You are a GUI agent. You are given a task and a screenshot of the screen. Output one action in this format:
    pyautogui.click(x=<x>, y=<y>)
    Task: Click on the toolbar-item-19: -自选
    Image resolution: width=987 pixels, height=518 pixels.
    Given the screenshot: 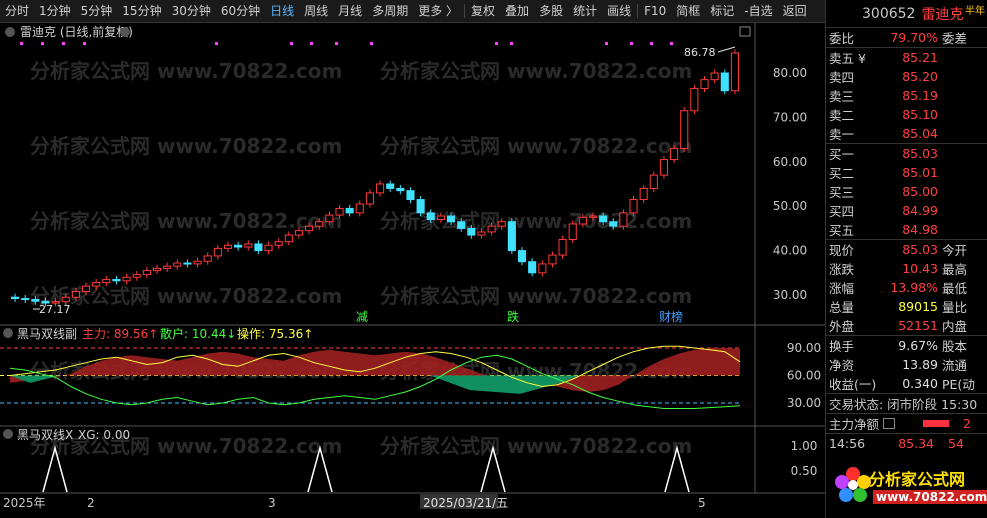 What is the action you would take?
    pyautogui.click(x=758, y=11)
    